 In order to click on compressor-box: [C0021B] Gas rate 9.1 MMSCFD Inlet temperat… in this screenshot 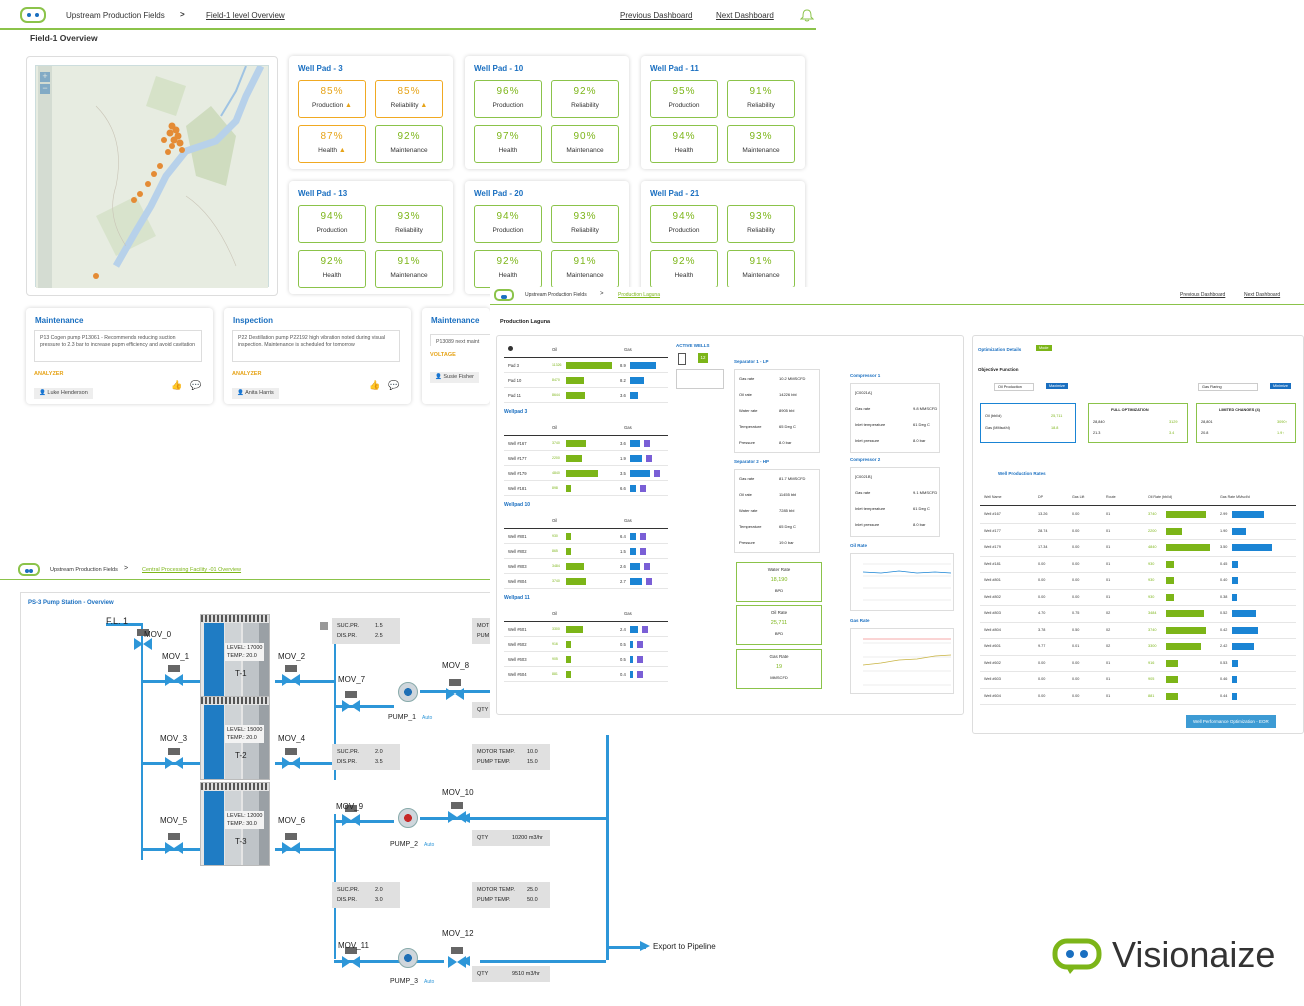, I will do `click(895, 502)`.